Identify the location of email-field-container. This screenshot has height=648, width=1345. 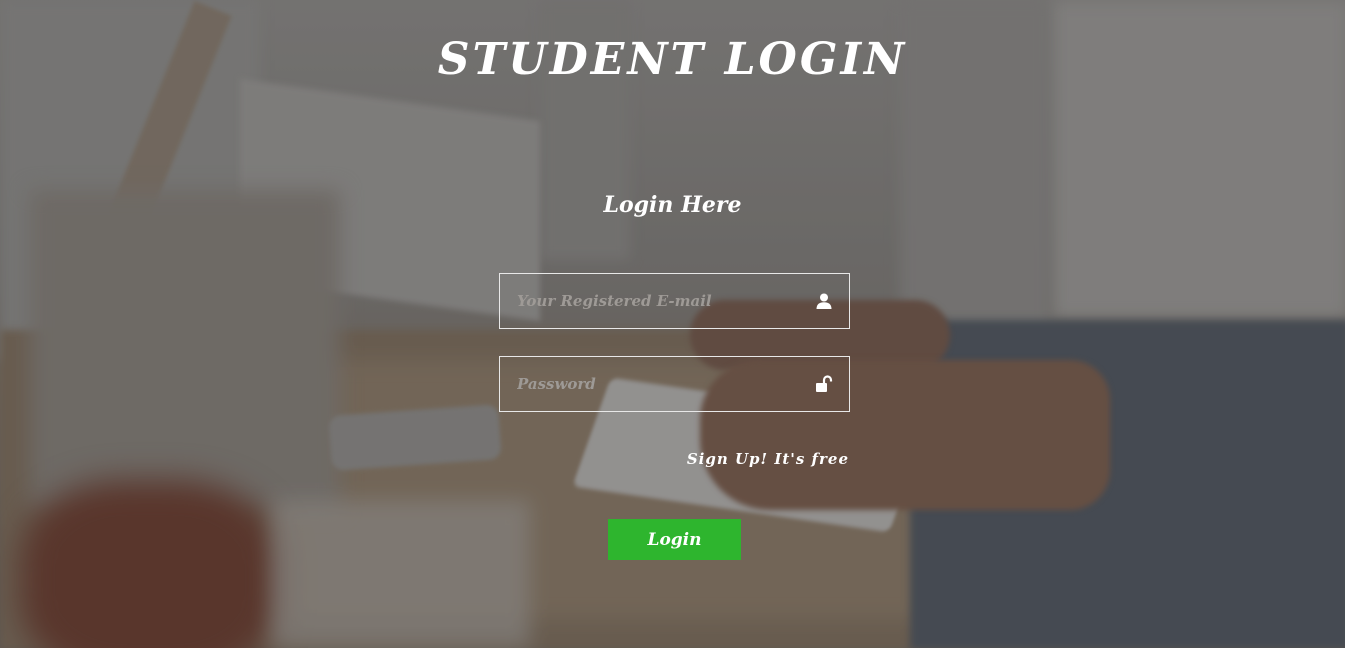
(674, 301).